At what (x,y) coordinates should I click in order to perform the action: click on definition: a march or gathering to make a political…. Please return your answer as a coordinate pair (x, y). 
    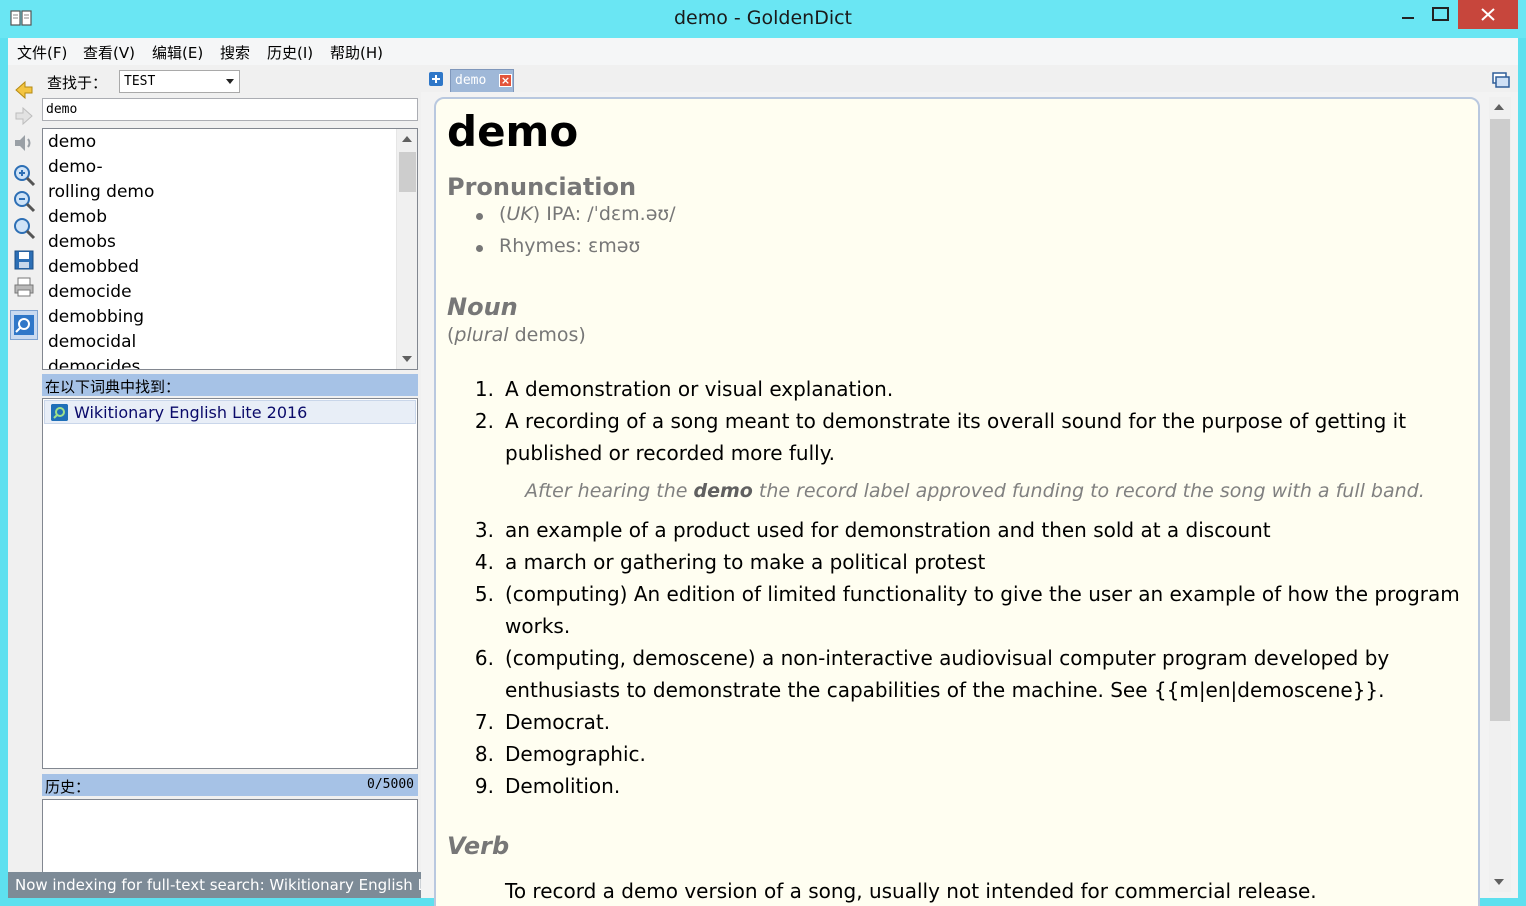
    Looking at the image, I should click on (745, 562).